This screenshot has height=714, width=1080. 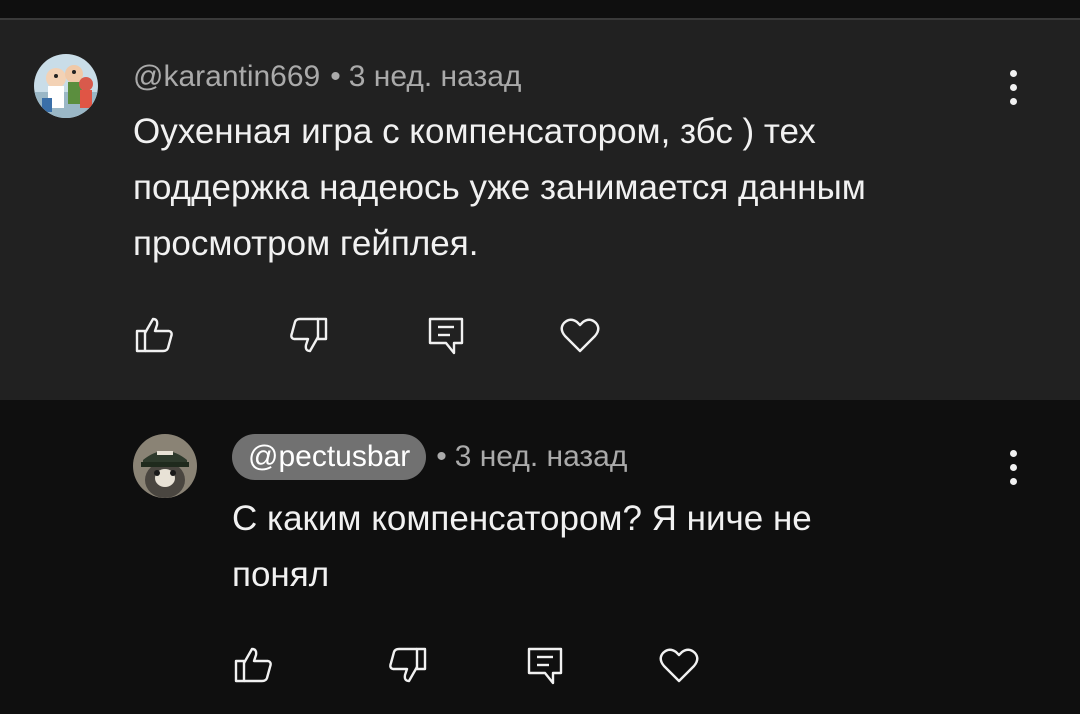 I want to click on comment-meta: @karantin669 • 3 нед. назад, so click(x=327, y=77).